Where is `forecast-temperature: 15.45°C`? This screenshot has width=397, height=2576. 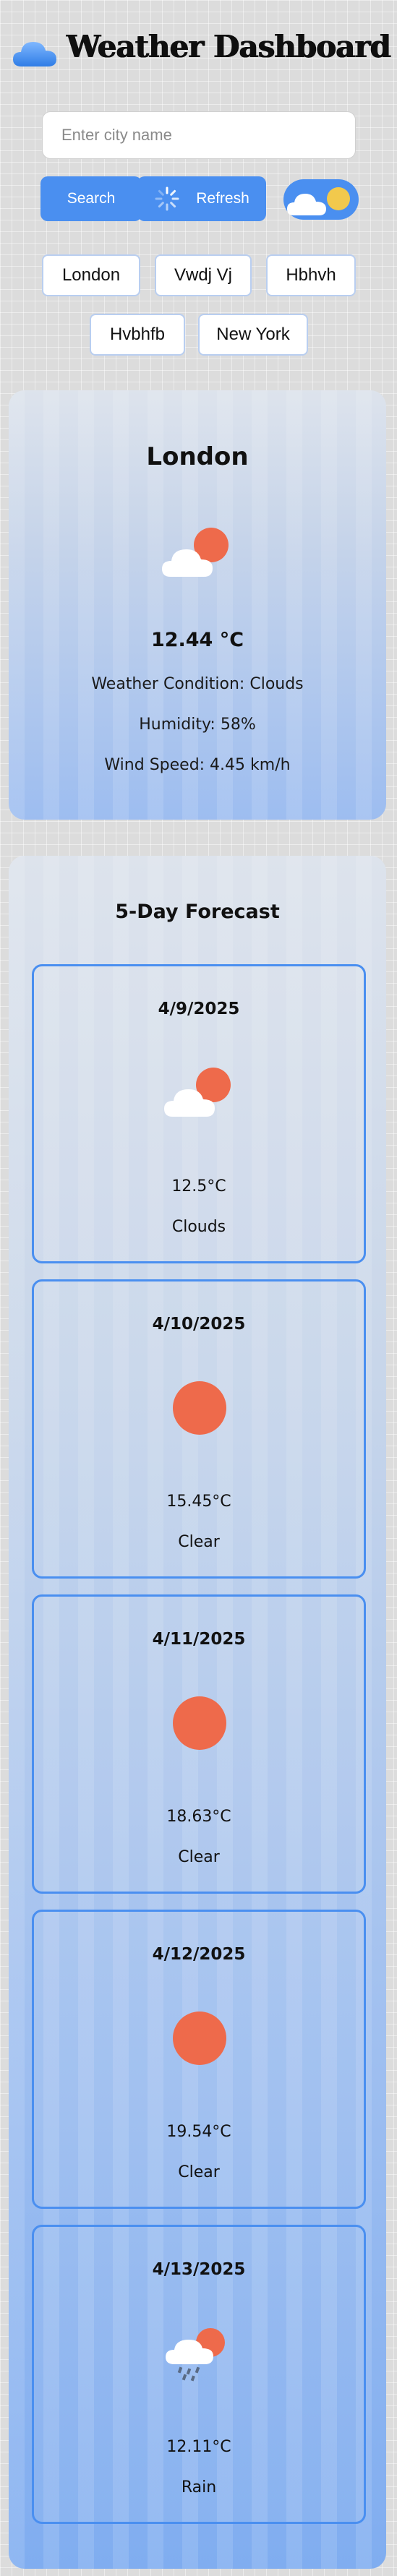 forecast-temperature: 15.45°C is located at coordinates (198, 1502).